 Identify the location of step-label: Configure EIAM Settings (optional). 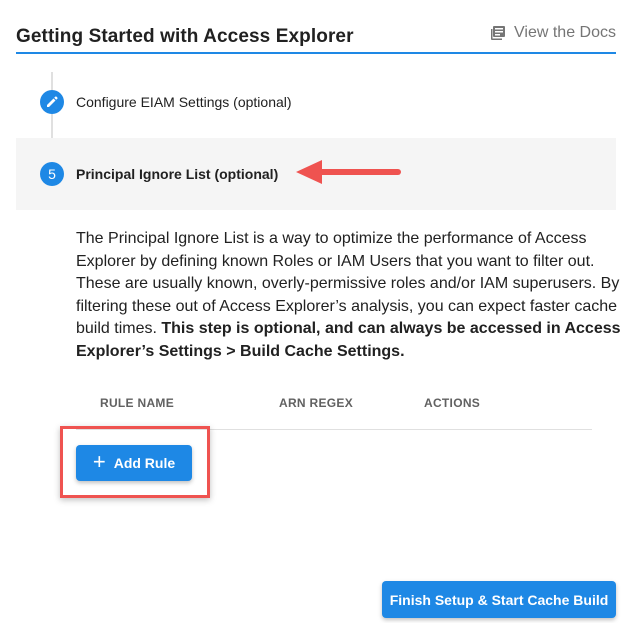
(184, 102).